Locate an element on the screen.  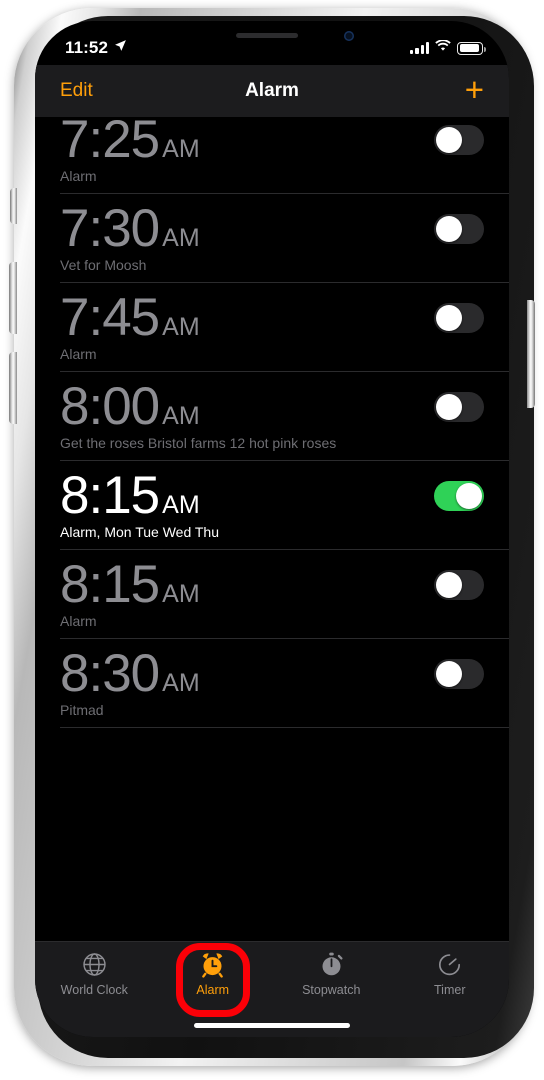
globe-icon is located at coordinates (94, 964).